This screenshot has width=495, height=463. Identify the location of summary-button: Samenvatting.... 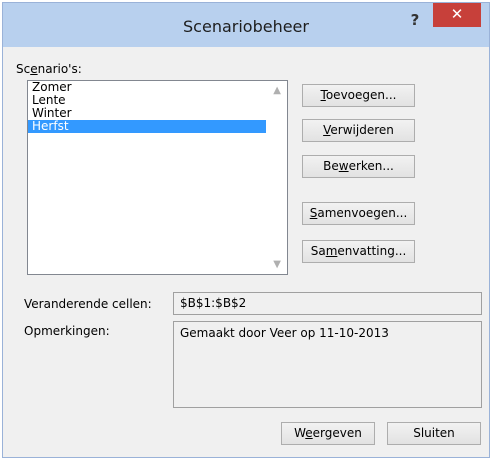
(358, 251).